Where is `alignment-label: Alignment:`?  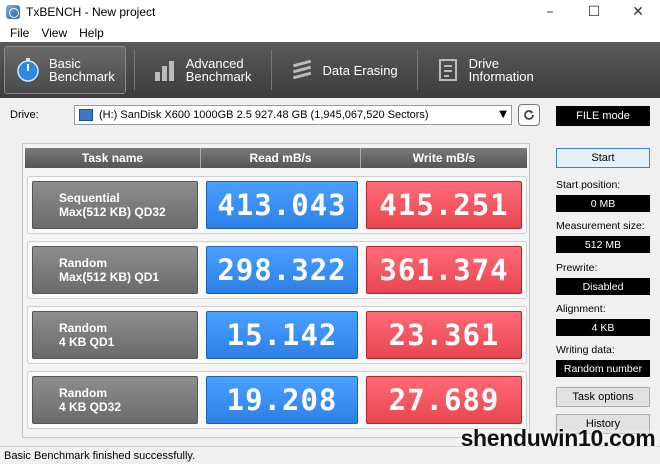 alignment-label: Alignment: is located at coordinates (581, 309).